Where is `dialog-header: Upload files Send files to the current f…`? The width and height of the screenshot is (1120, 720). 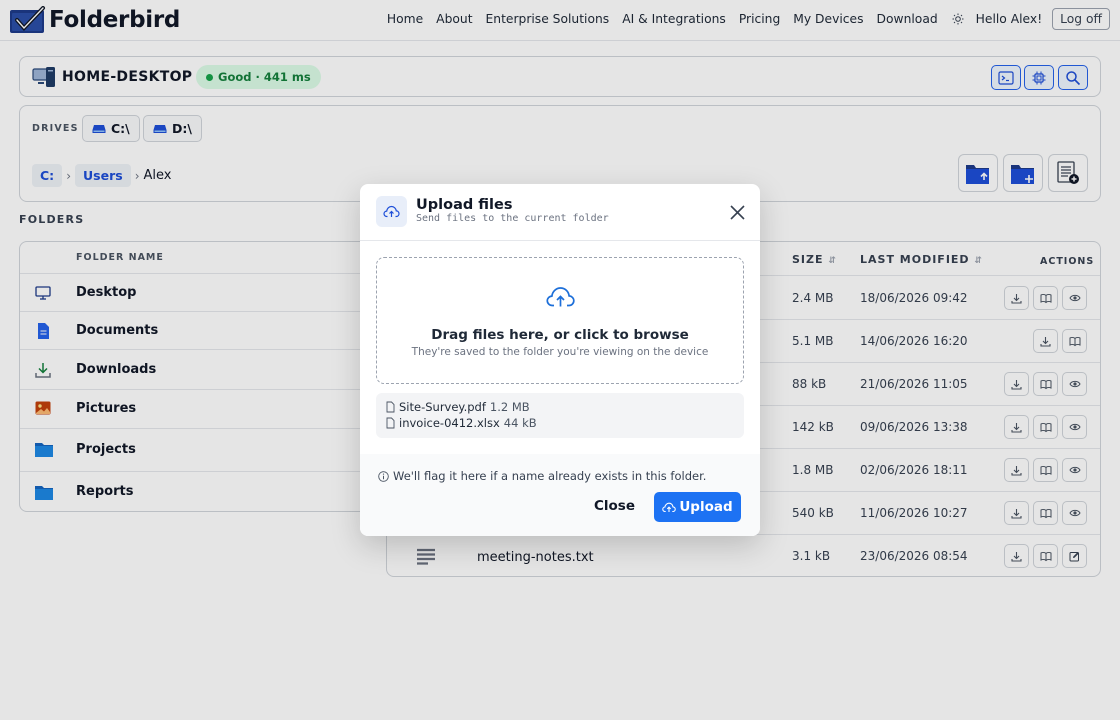
dialog-header: Upload files Send files to the current f… is located at coordinates (560, 212).